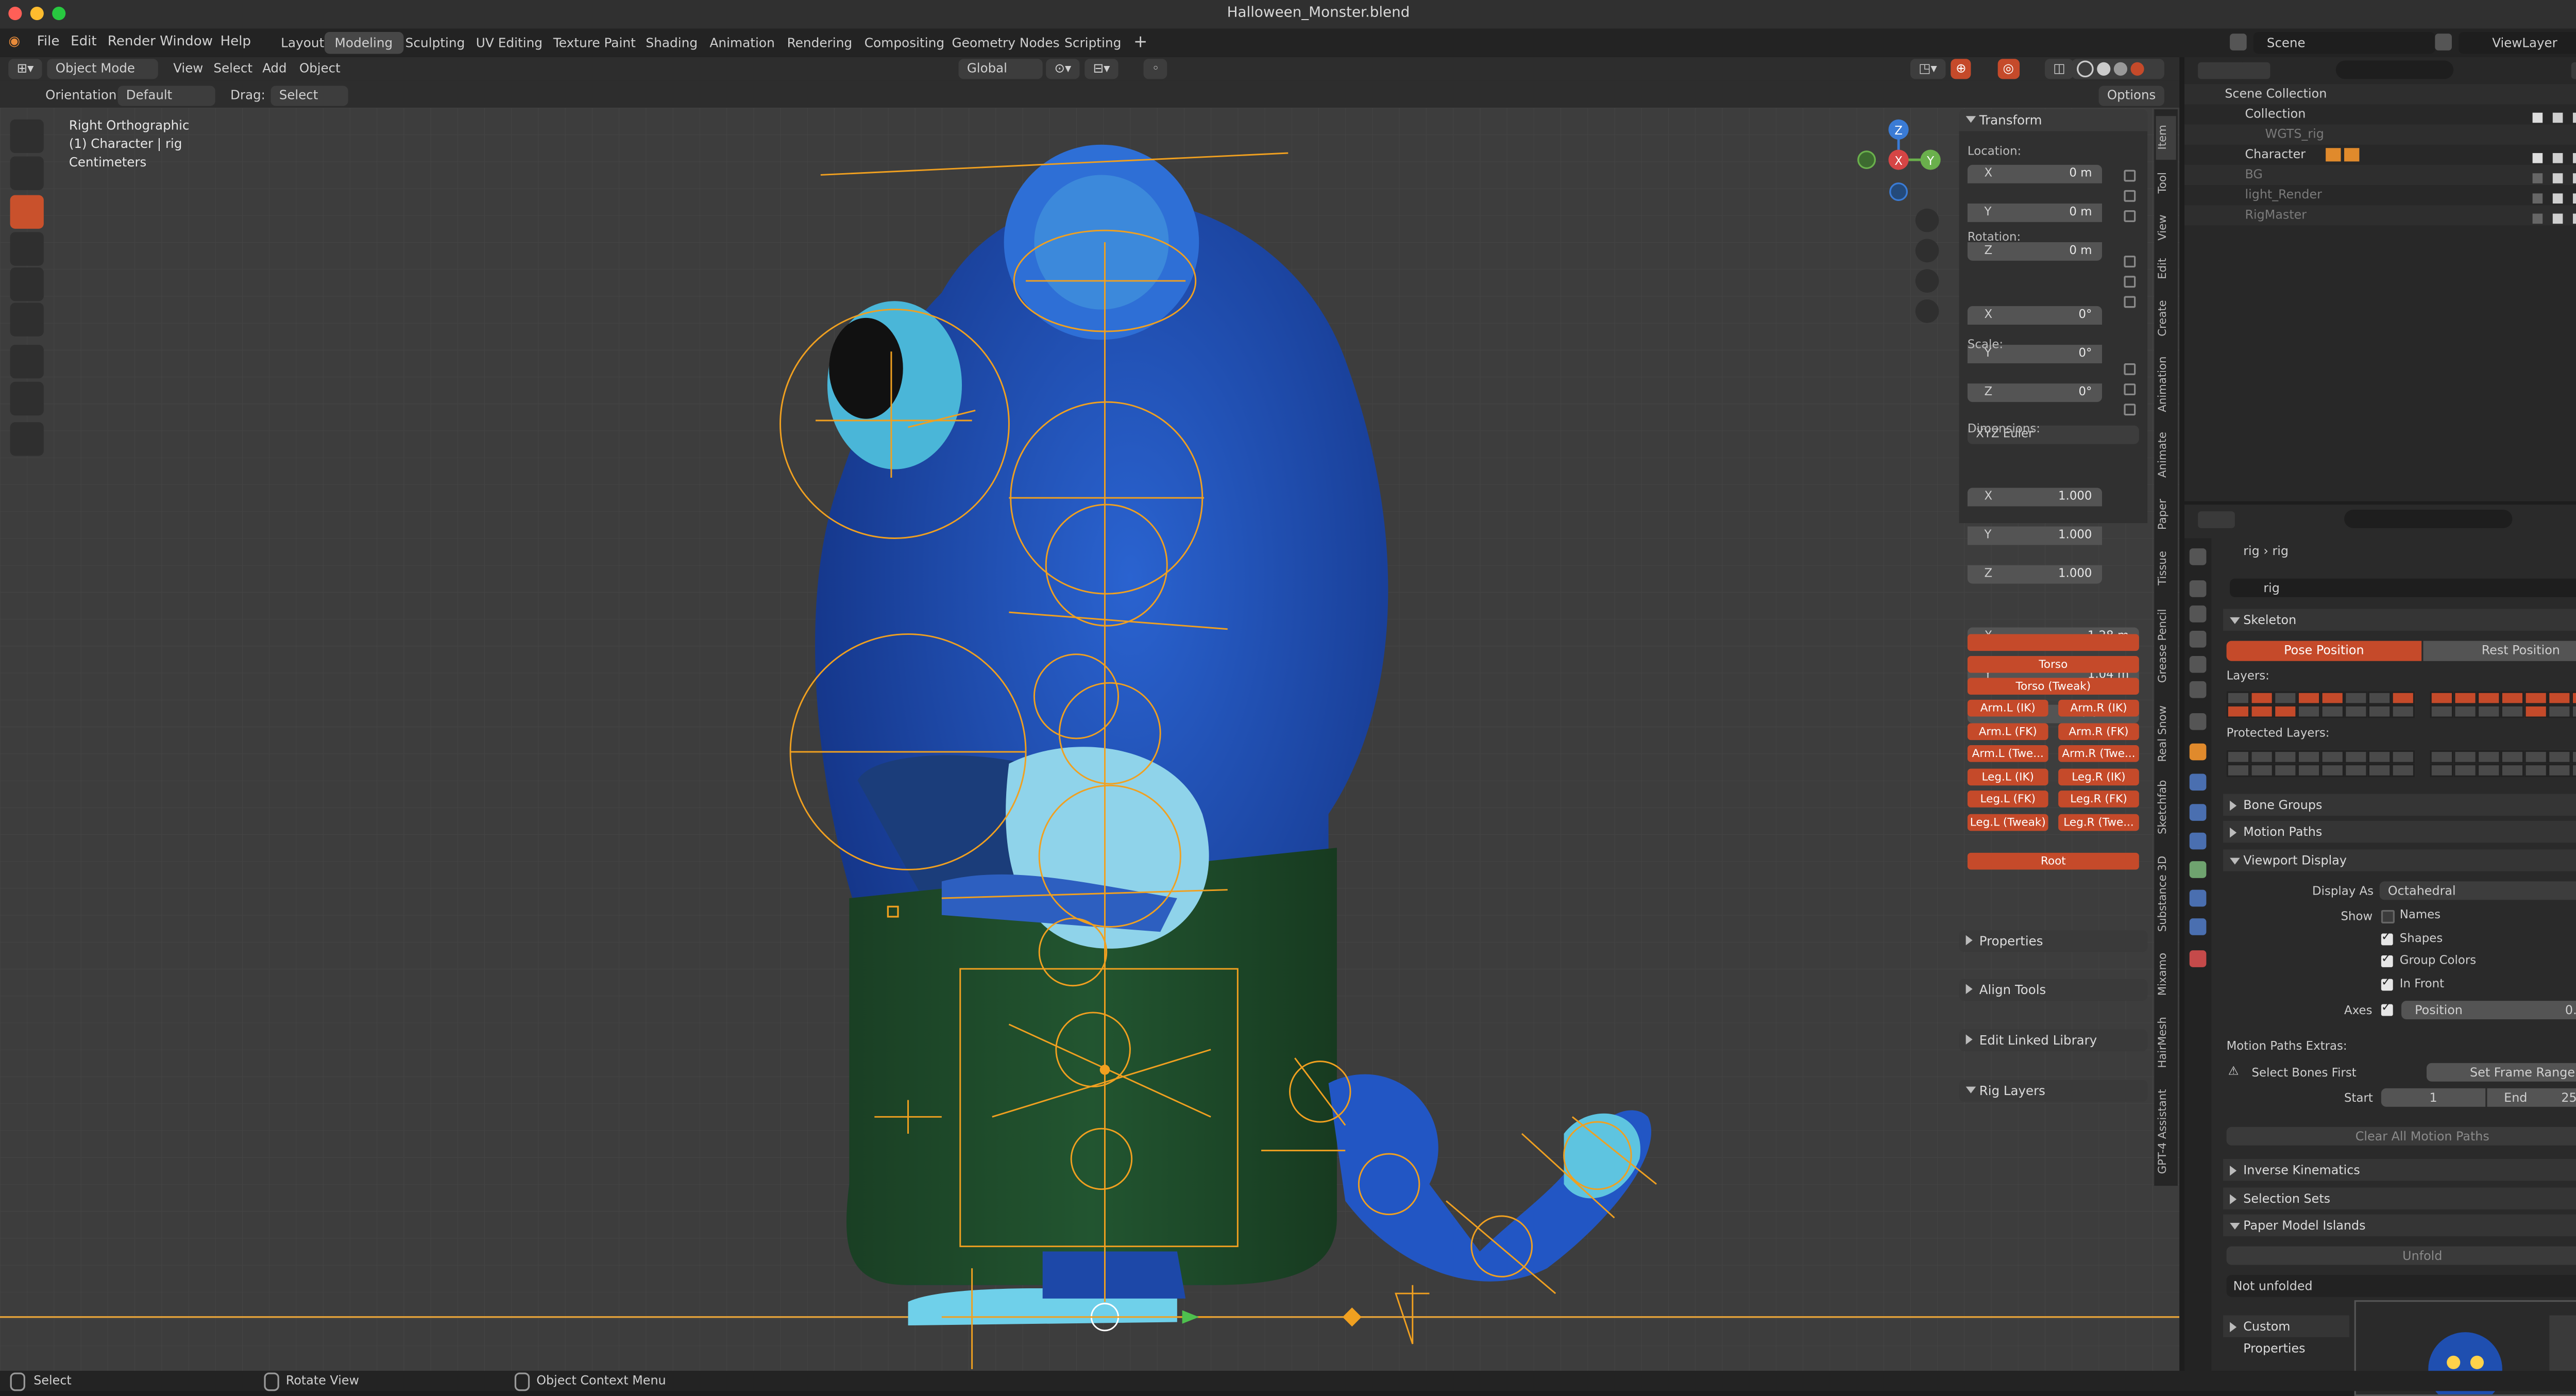 The height and width of the screenshot is (1396, 2576). Describe the element at coordinates (2573, 70) in the screenshot. I see `filter-icon` at that location.